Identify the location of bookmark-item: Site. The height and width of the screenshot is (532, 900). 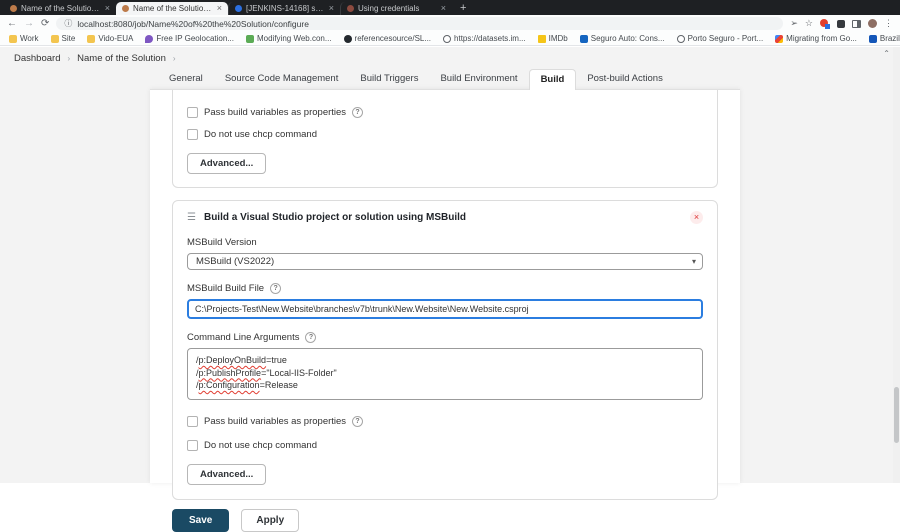
(62, 38).